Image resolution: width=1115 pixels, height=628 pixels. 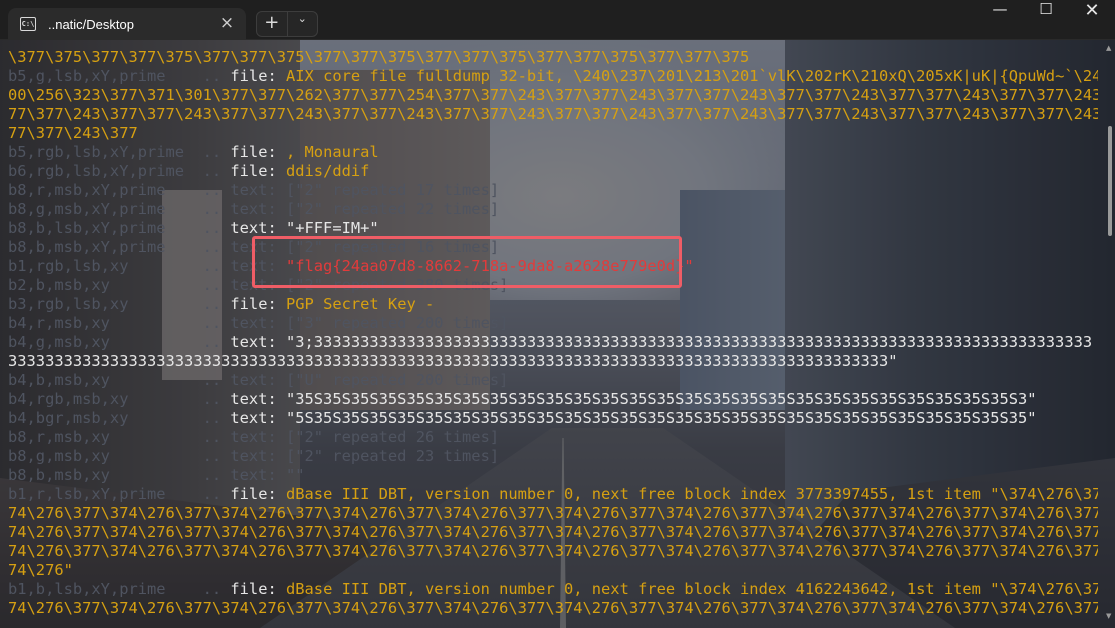 What do you see at coordinates (332, 152) in the screenshot?
I see `terminal-text-yl: , Monaural` at bounding box center [332, 152].